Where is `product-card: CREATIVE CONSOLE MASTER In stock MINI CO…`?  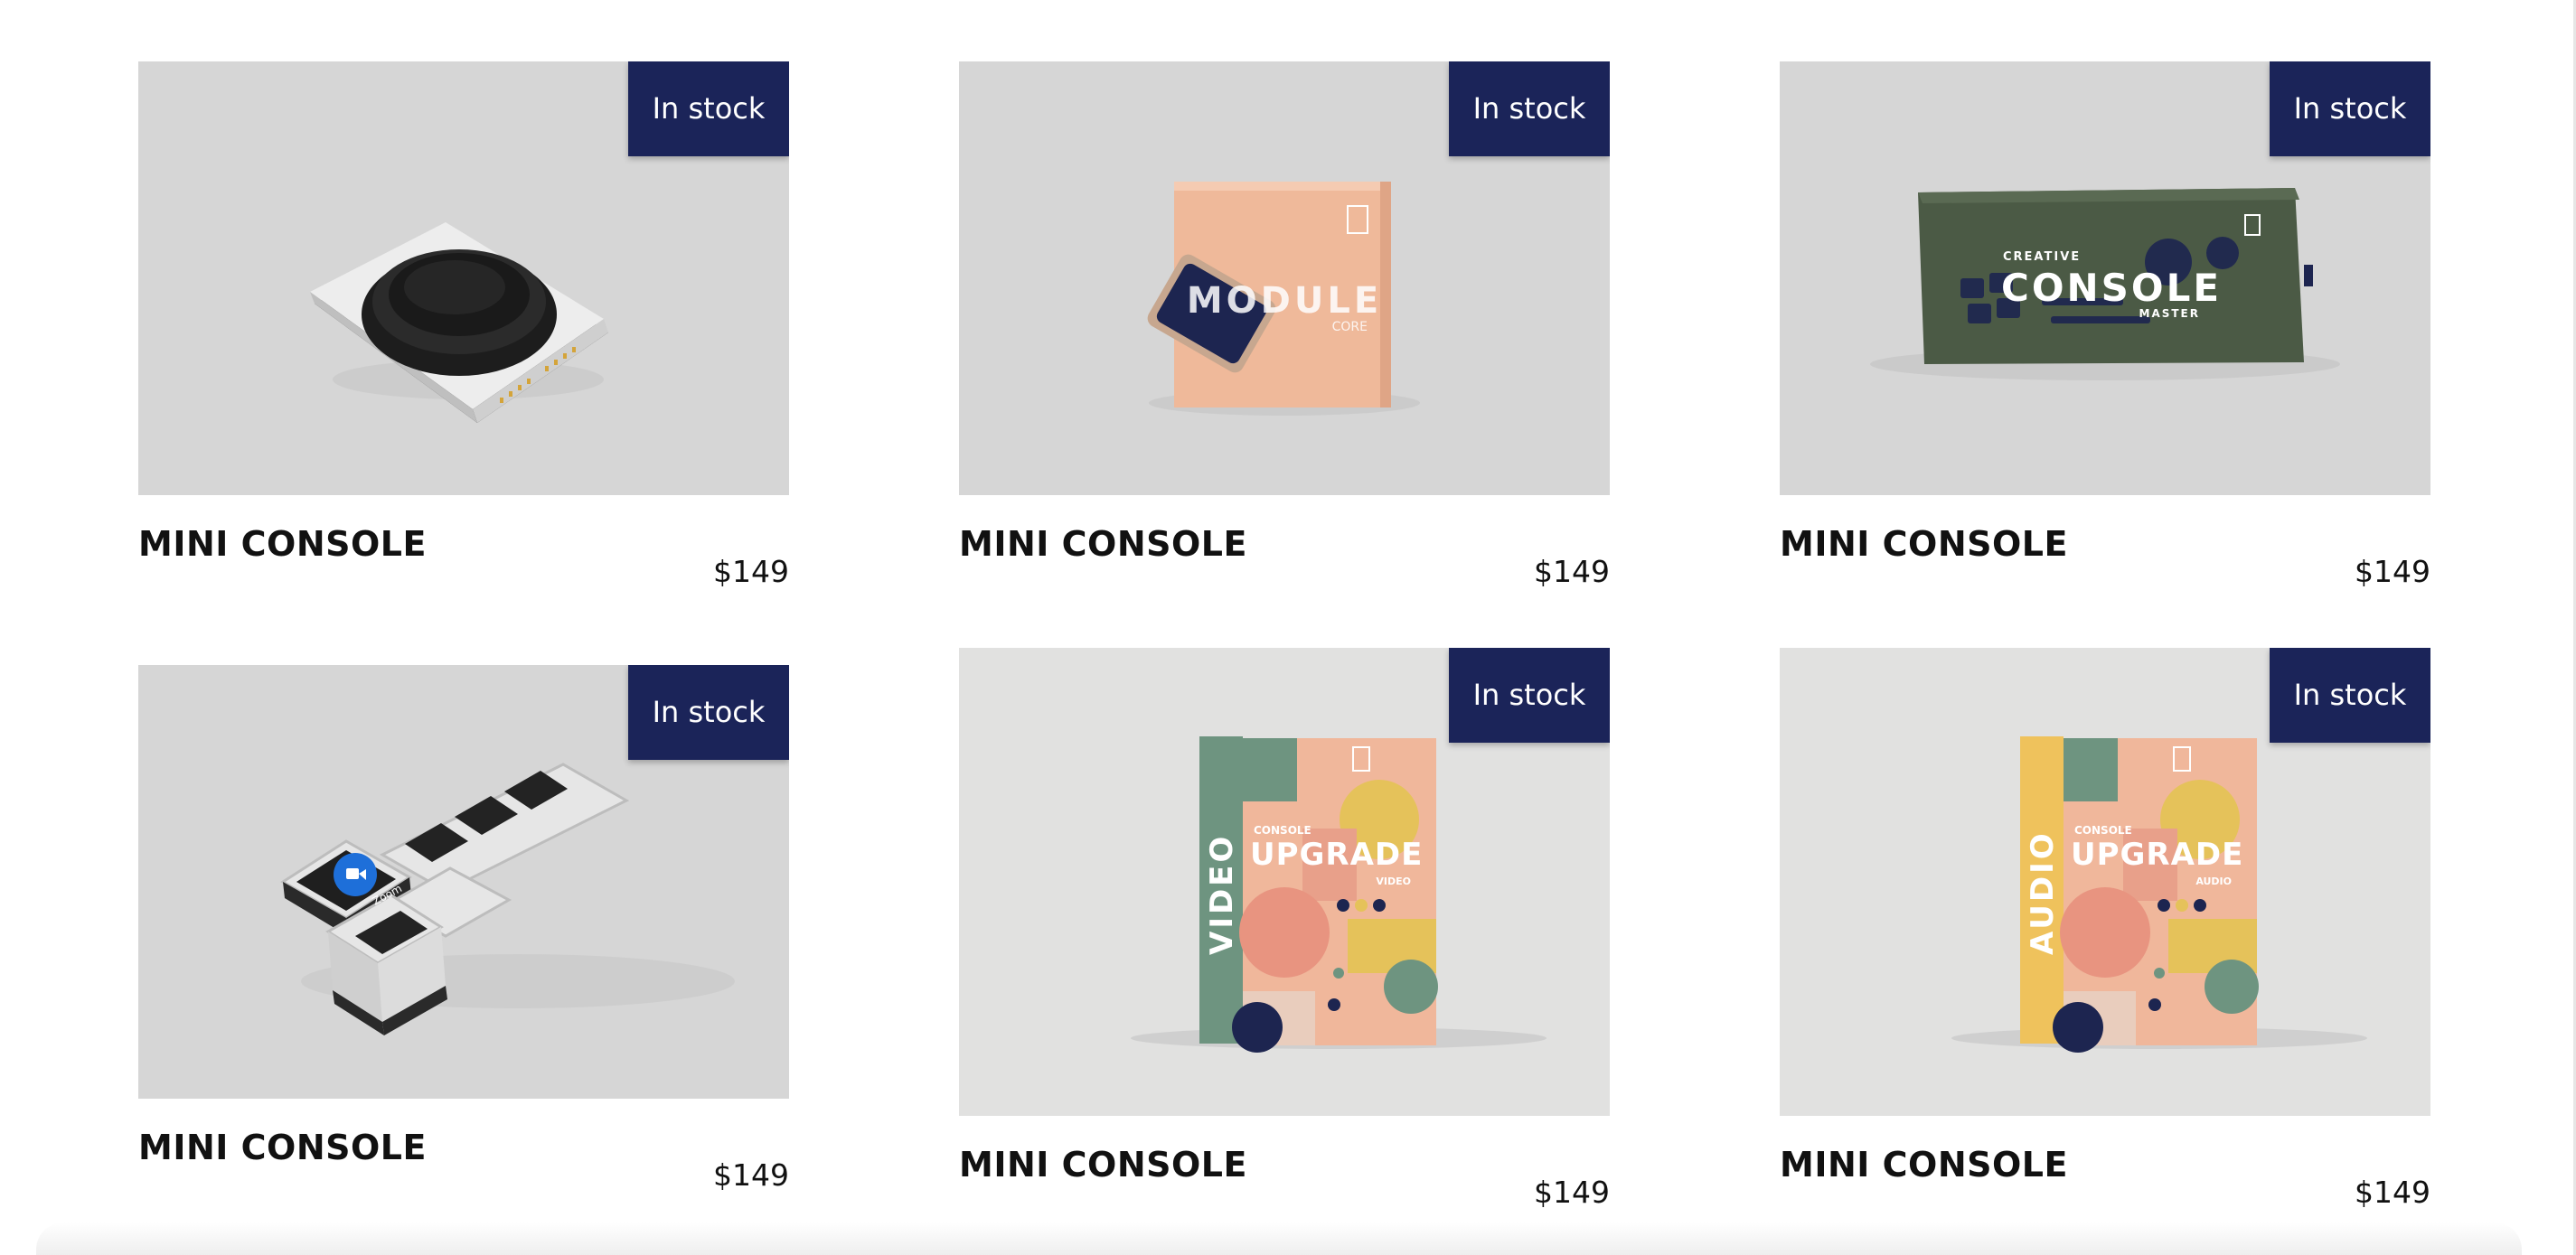 product-card: CREATIVE CONSOLE MASTER In stock MINI CO… is located at coordinates (2105, 332).